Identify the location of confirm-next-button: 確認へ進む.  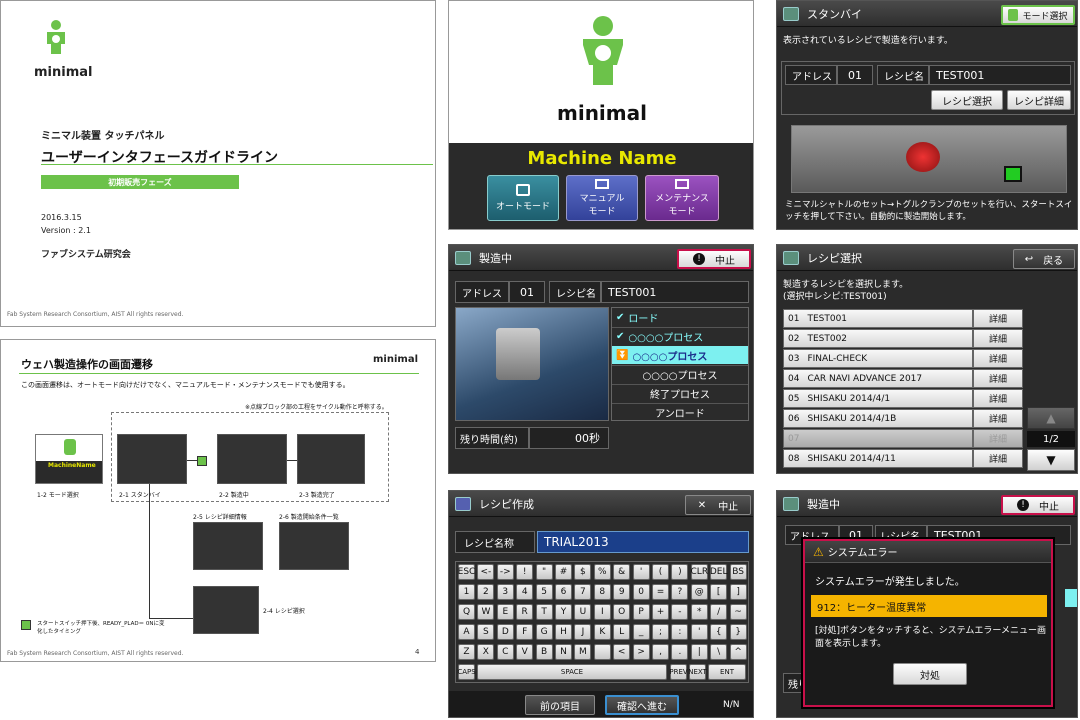
(642, 705).